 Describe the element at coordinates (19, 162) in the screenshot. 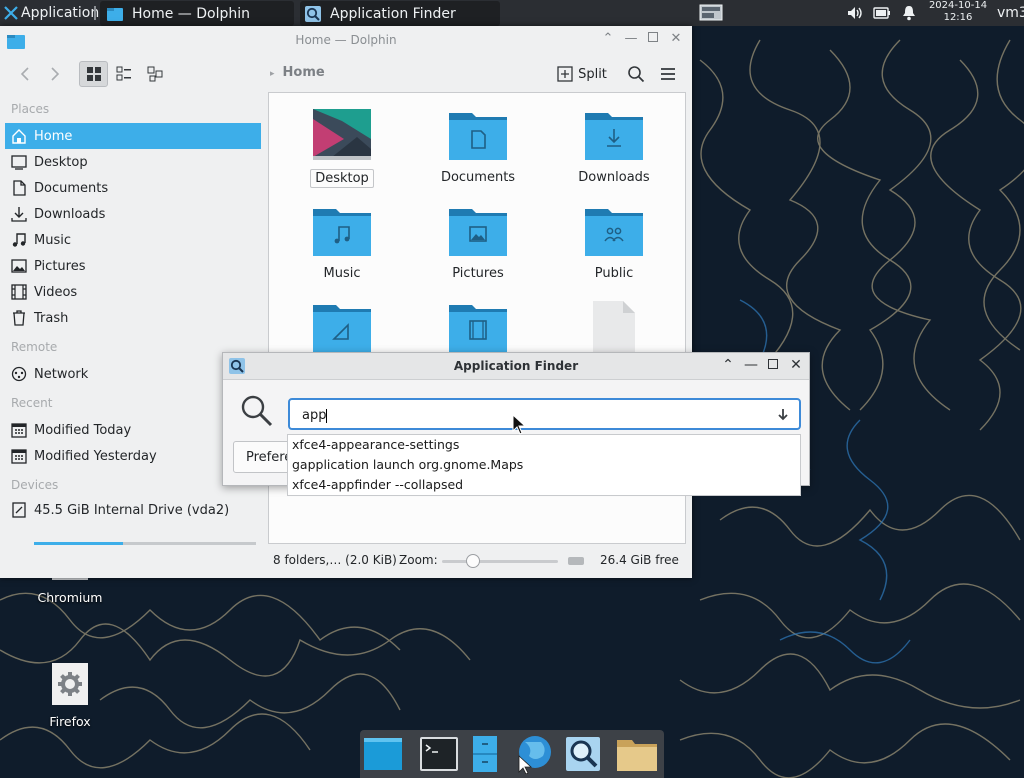

I see `desktop-icon` at that location.